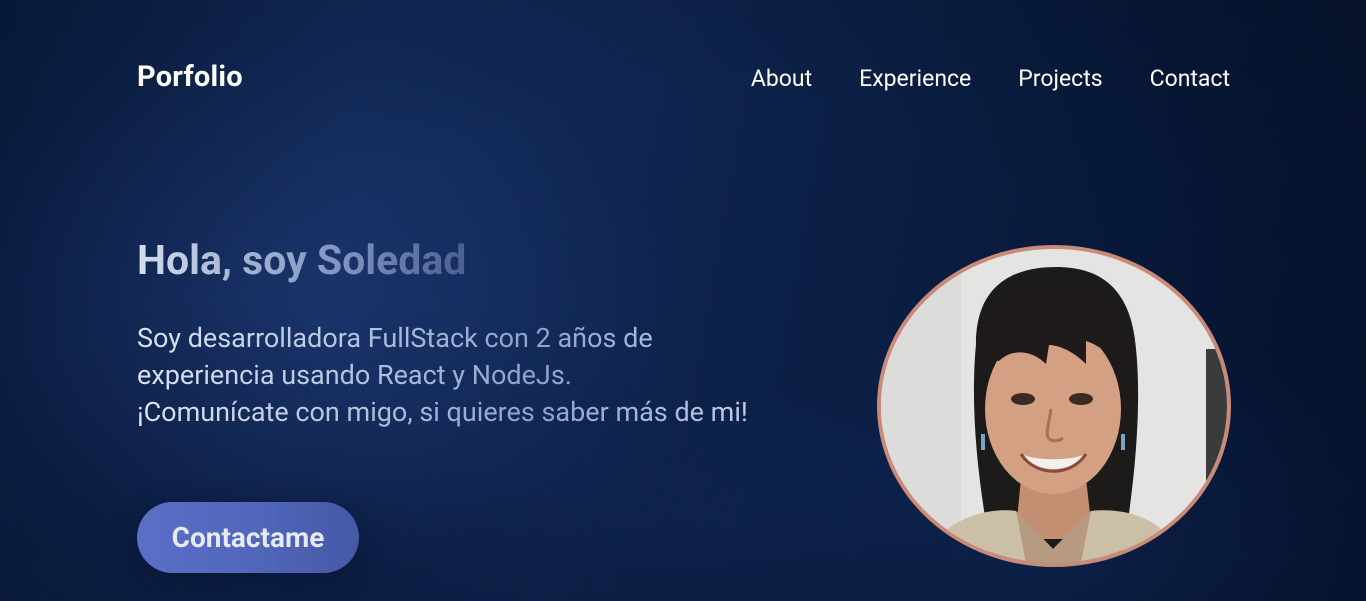 This screenshot has width=1366, height=601. Describe the element at coordinates (1060, 79) in the screenshot. I see `nav-link-projects: Projects` at that location.